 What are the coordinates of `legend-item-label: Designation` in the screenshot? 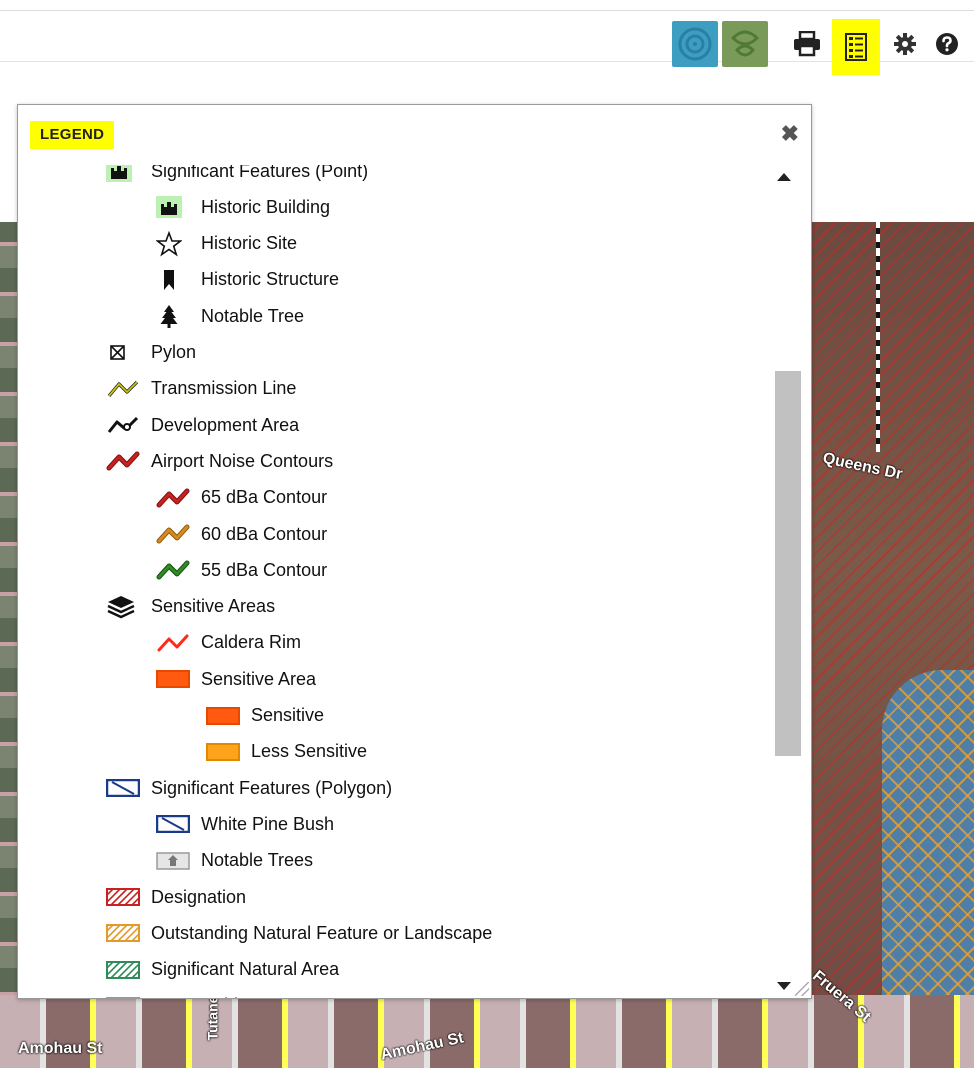 It's located at (199, 896).